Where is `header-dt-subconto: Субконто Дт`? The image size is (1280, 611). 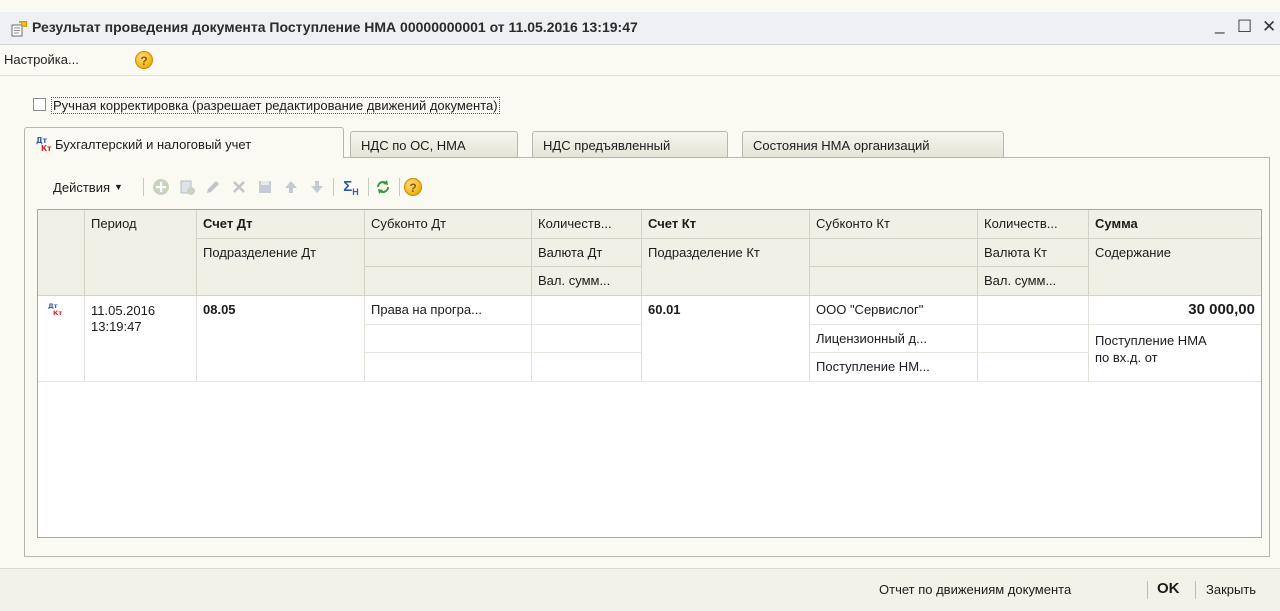 header-dt-subconto: Субконто Дт is located at coordinates (448, 224).